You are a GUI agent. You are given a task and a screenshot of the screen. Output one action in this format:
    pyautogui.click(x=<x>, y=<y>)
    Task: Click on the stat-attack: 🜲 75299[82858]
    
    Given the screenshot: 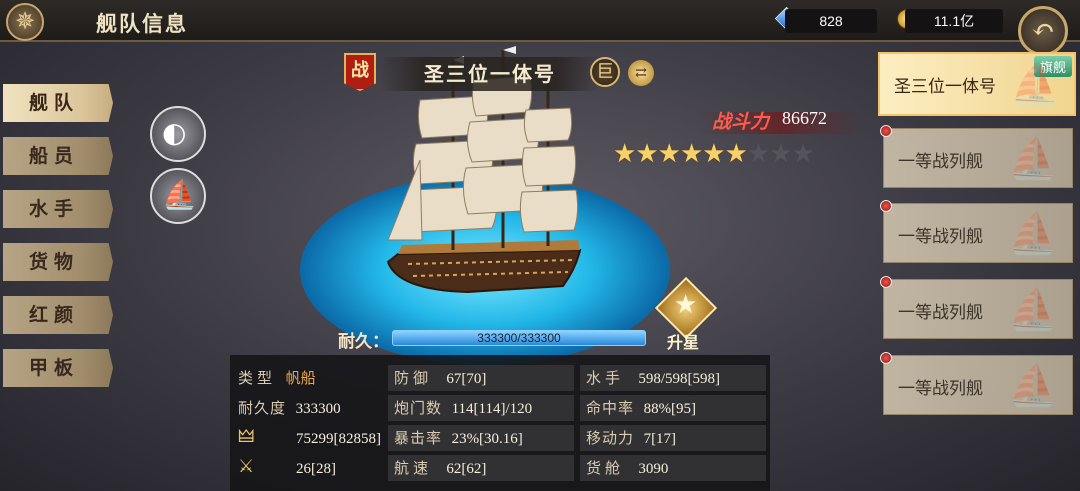 What is the action you would take?
    pyautogui.click(x=313, y=438)
    